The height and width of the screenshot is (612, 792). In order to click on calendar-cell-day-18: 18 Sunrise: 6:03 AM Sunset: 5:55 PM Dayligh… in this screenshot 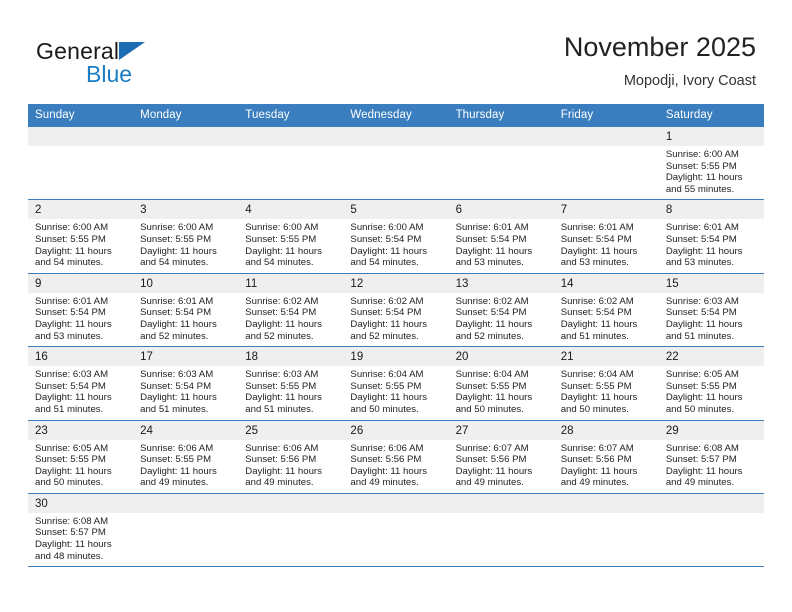, I will do `click(291, 383)`.